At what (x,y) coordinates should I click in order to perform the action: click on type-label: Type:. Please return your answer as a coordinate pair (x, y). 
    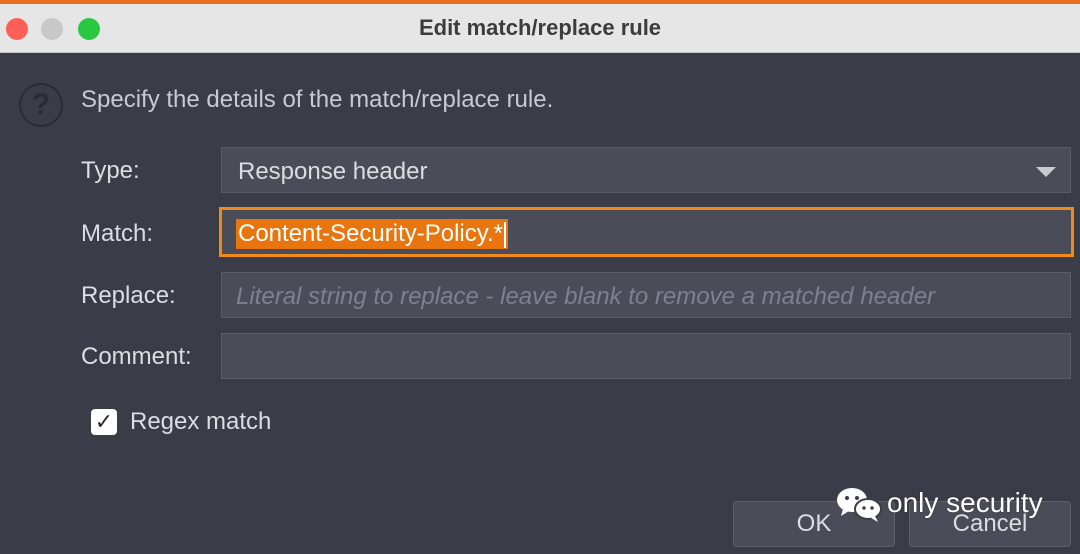
    Looking at the image, I should click on (110, 170).